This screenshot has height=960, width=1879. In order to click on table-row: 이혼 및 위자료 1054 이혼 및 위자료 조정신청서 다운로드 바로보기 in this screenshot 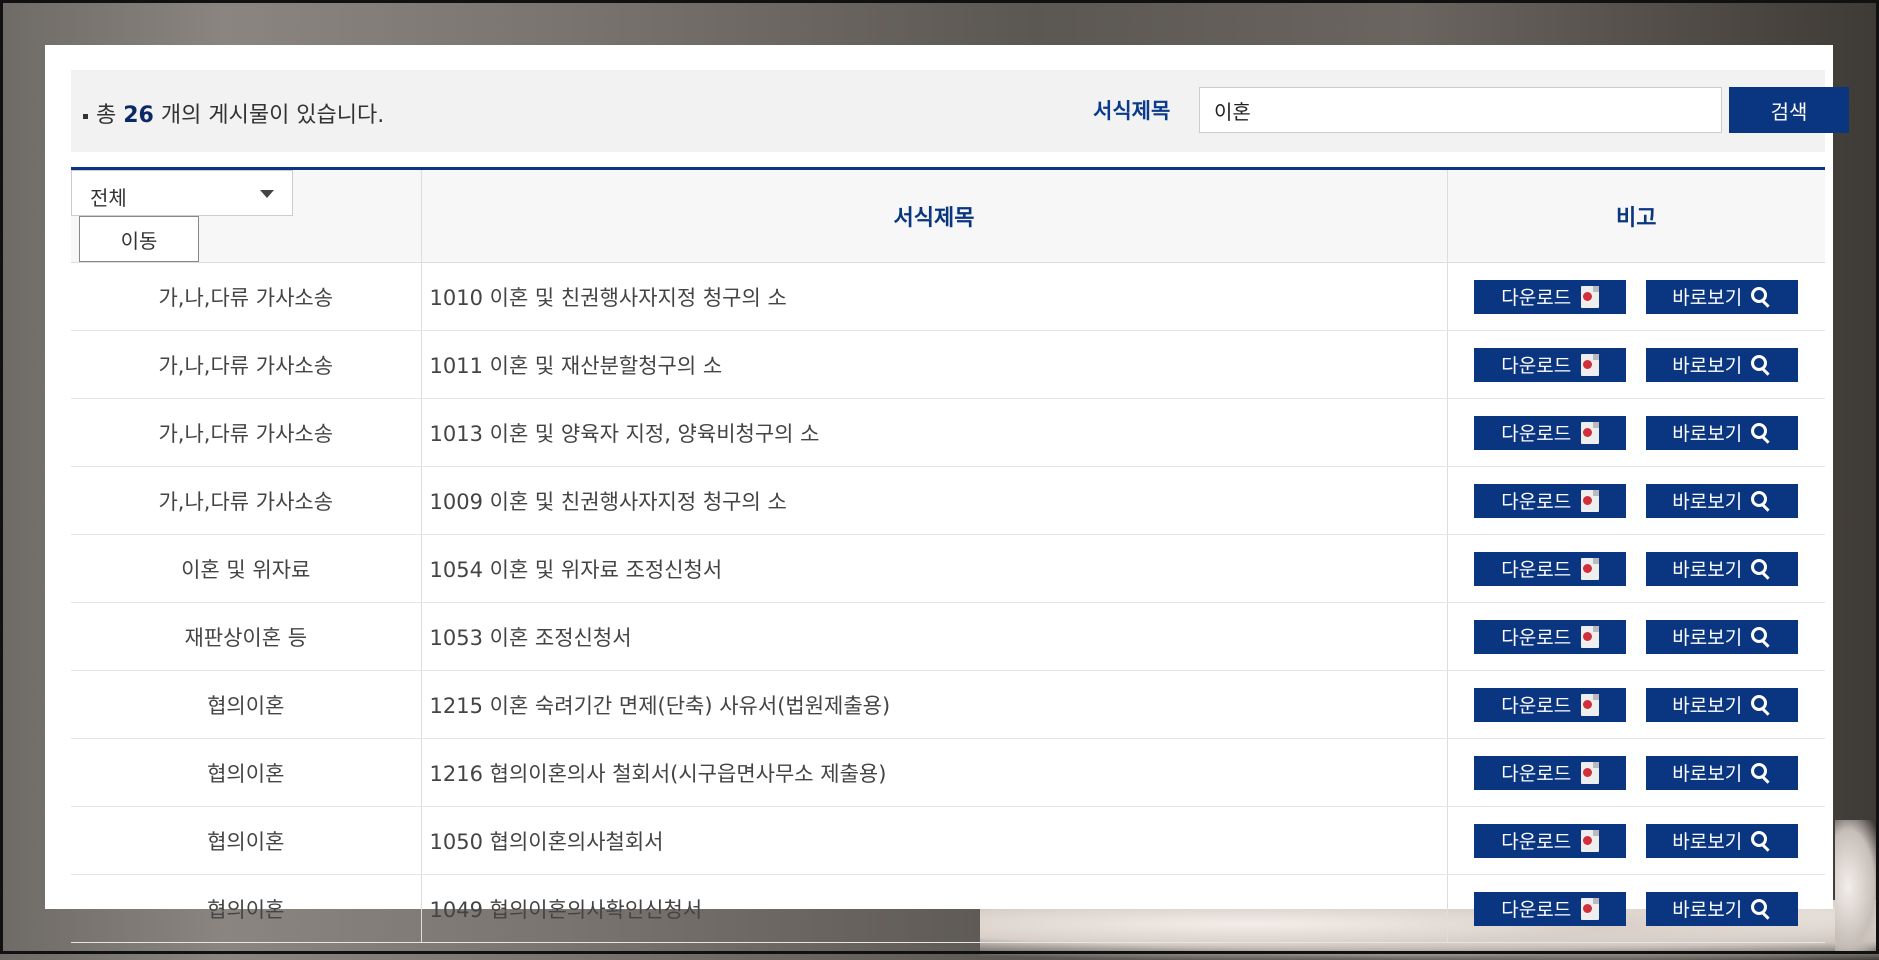, I will do `click(948, 568)`.